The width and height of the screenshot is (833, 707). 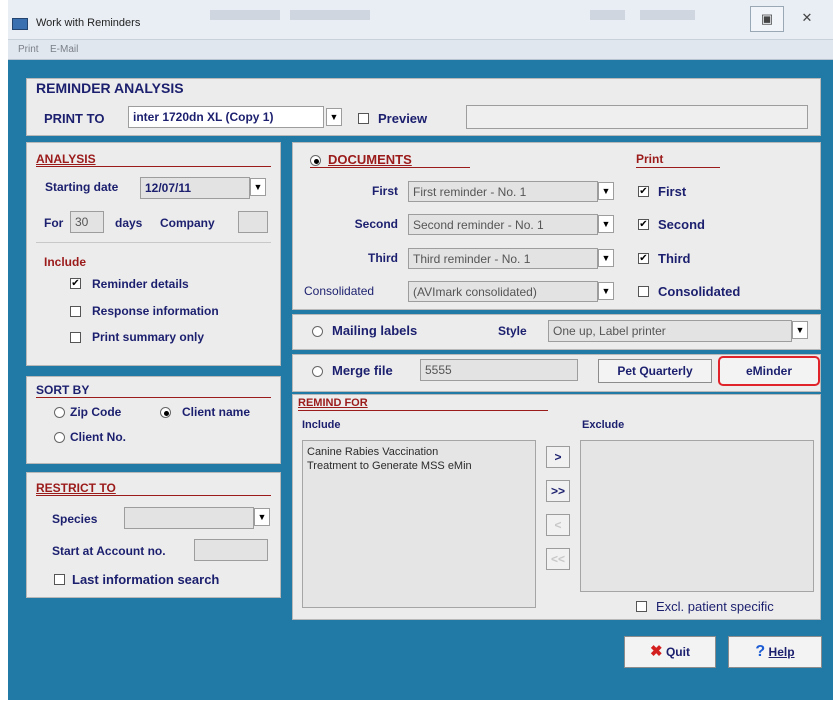 I want to click on list-item: Treatment to Generate MSS eMin, so click(x=419, y=466).